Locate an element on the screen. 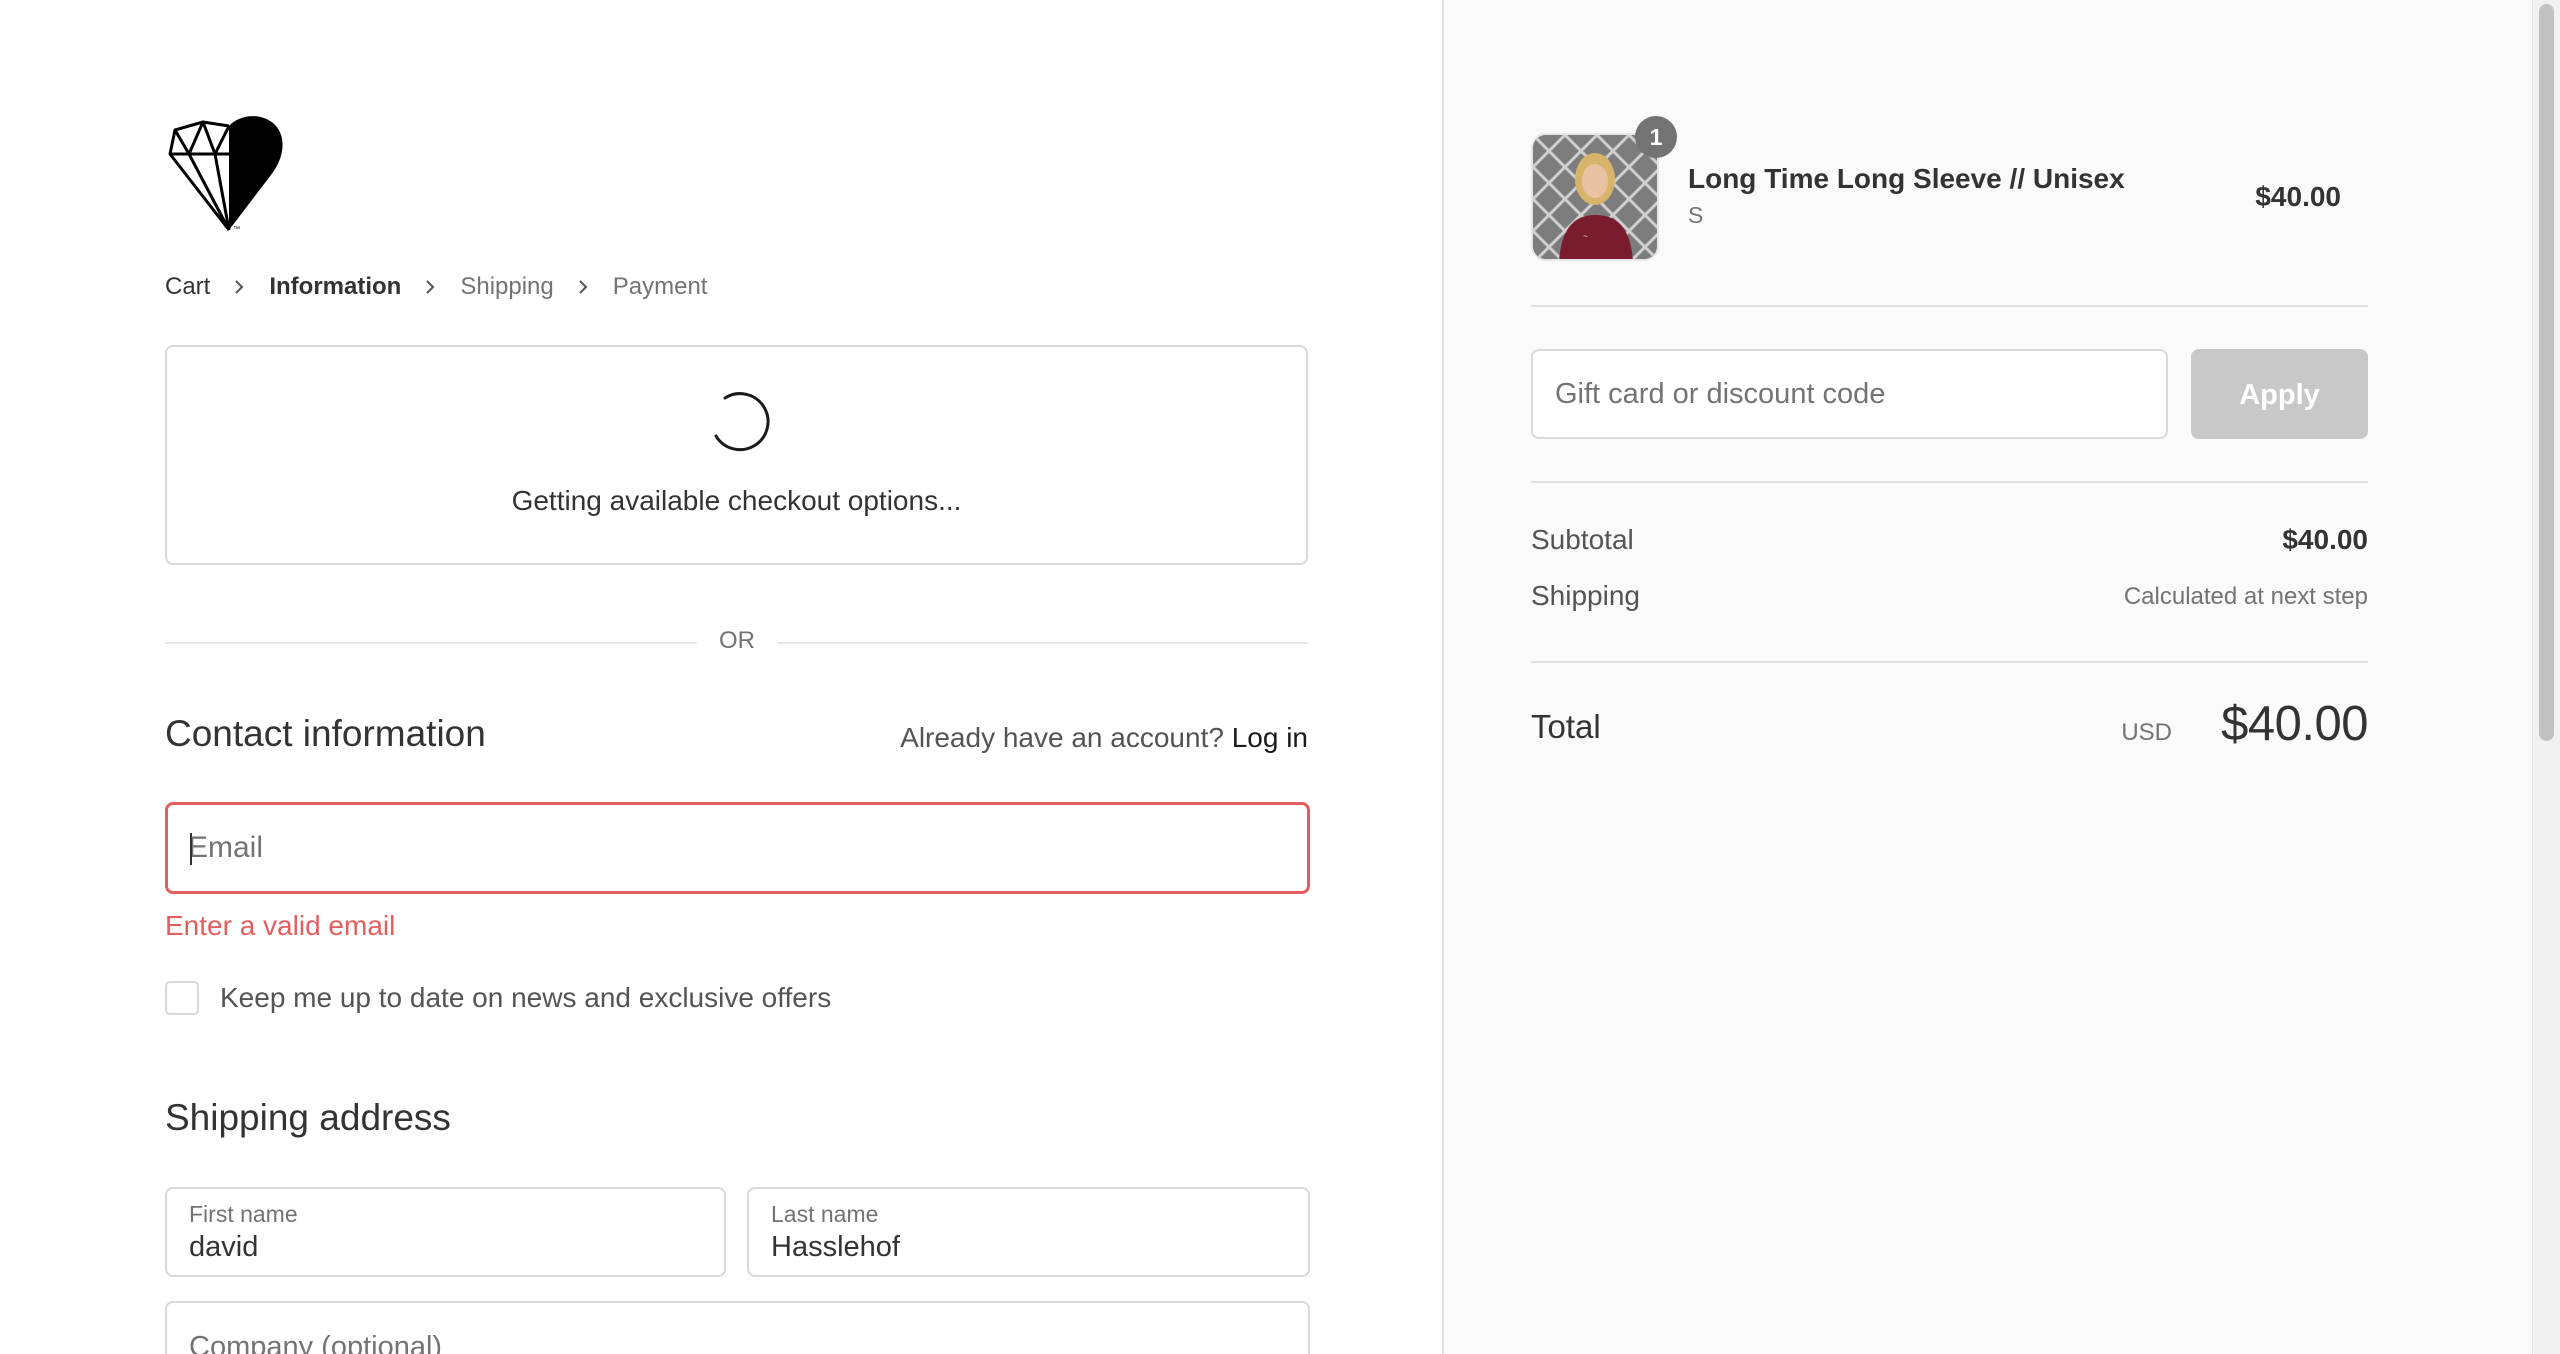  discount-code-input is located at coordinates (1850, 394).